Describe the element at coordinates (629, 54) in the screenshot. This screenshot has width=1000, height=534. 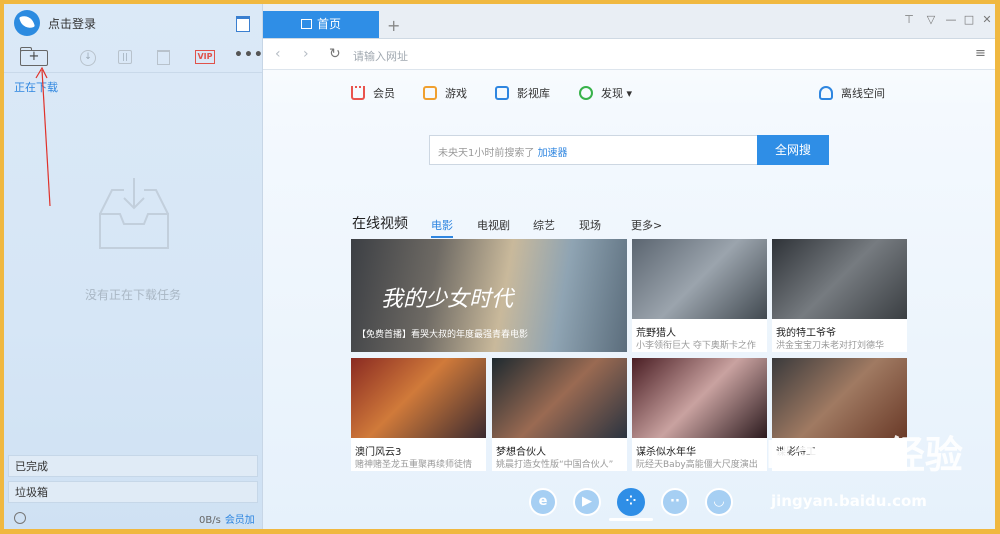
I see `address-bar: ‹ › ↻ 请输入网址 ≡` at that location.